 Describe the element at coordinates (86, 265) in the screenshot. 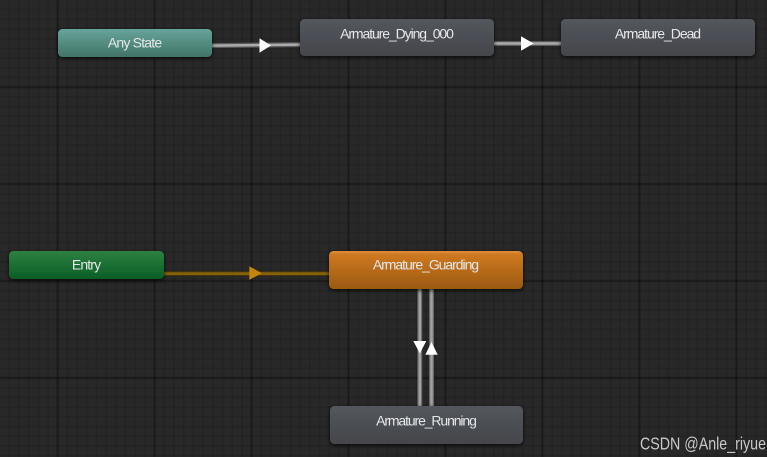

I see `svg-text: Entry` at that location.